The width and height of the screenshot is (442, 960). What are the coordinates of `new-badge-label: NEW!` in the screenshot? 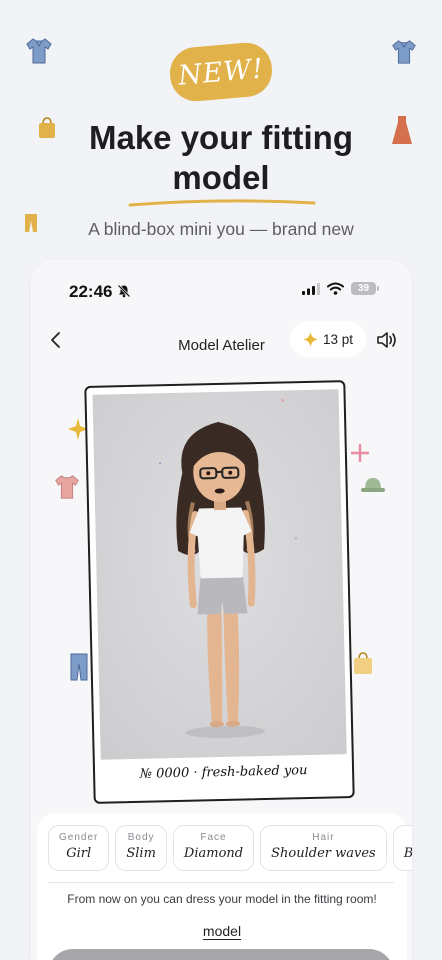 It's located at (221, 72).